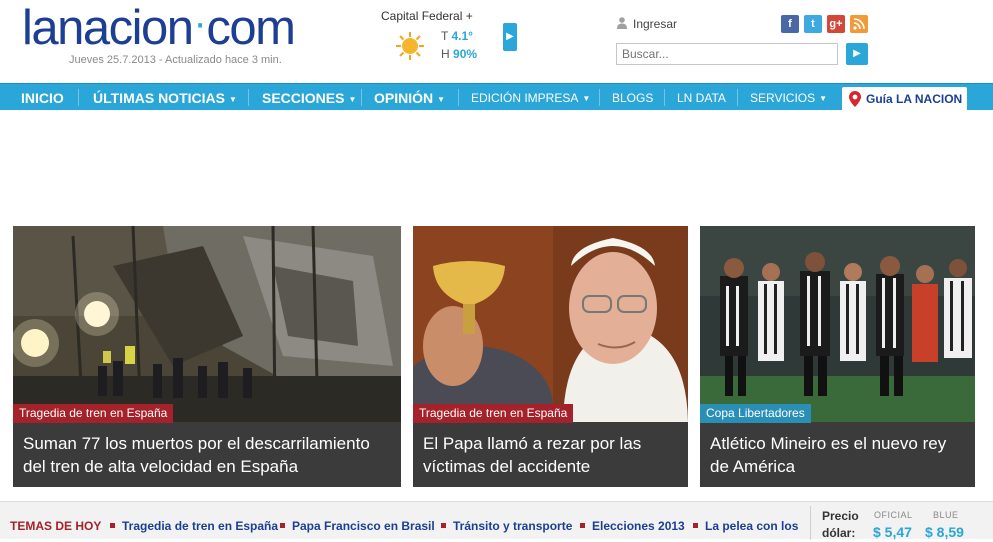 This screenshot has width=993, height=542. What do you see at coordinates (904, 99) in the screenshot?
I see `guia-la-nacion-tab: Guía LA NACION` at bounding box center [904, 99].